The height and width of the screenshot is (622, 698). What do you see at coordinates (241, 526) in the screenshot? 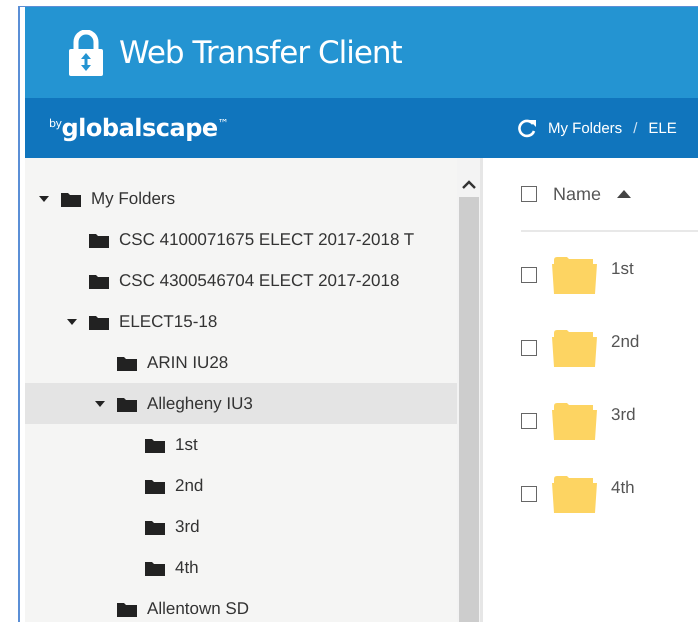
I see `tree-item: 3rd` at bounding box center [241, 526].